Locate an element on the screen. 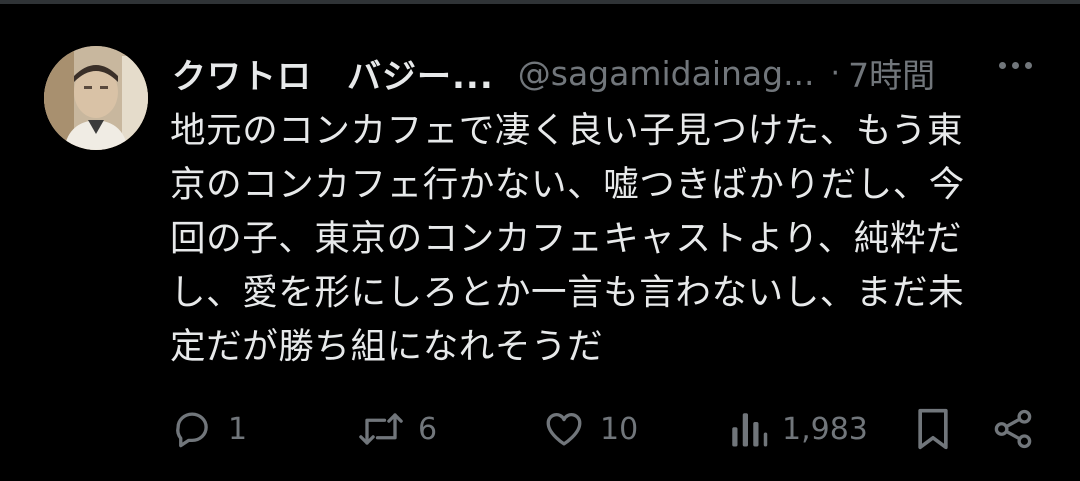  retweet-button: 6 is located at coordinates (397, 429).